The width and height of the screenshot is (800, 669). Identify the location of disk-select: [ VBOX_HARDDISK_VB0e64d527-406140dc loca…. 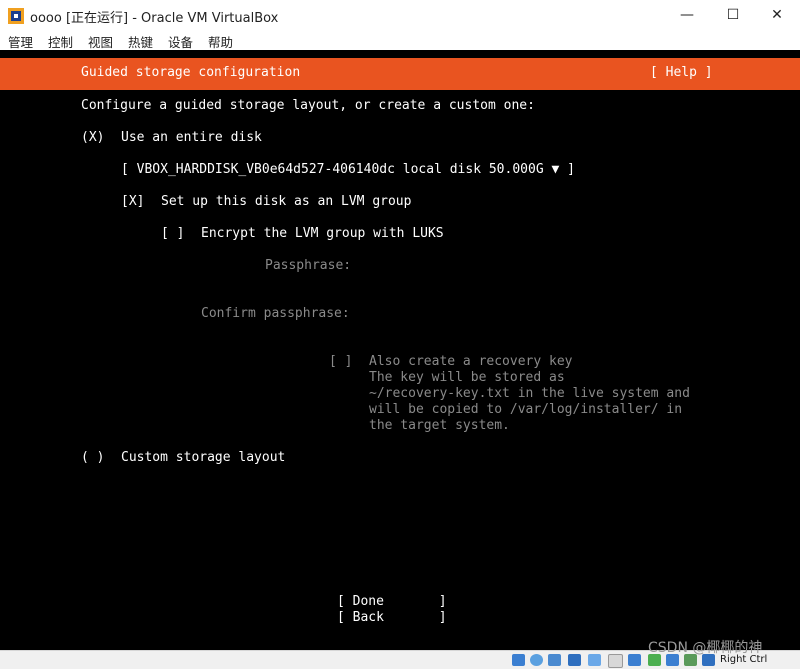
(348, 169).